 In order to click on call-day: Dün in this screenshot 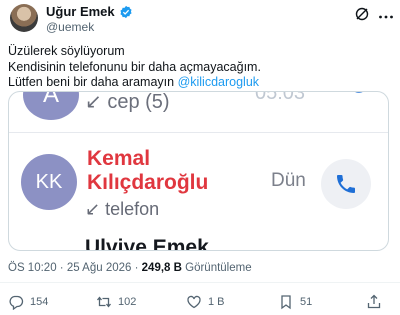, I will do `click(288, 180)`.